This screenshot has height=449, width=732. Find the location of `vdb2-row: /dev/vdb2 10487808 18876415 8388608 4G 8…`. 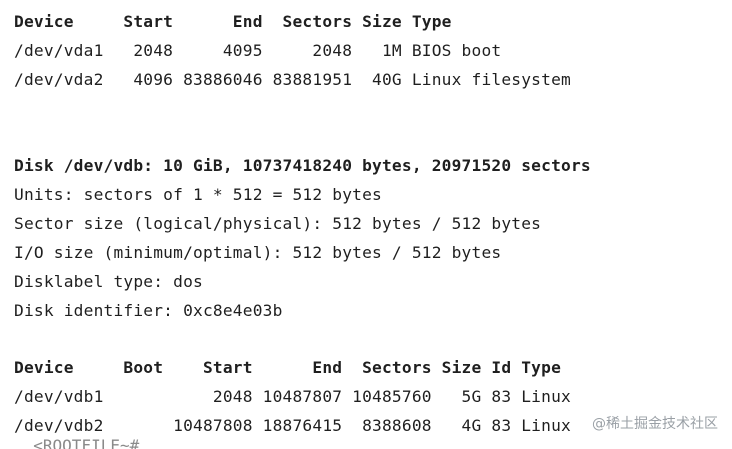

vdb2-row: /dev/vdb2 10487808 18876415 8388608 4G 8… is located at coordinates (292, 425).